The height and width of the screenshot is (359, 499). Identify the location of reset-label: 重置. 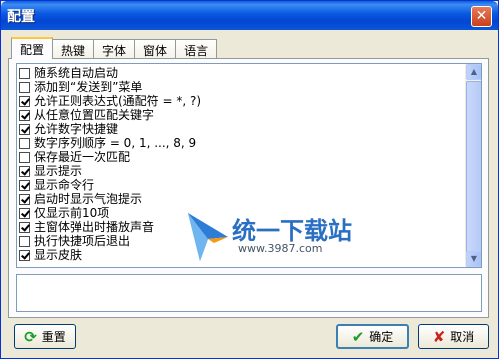
(53, 337).